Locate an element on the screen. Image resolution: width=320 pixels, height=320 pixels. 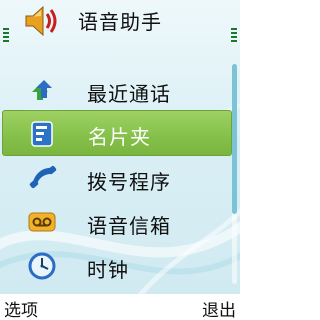
dialer-icon is located at coordinates (43, 177).